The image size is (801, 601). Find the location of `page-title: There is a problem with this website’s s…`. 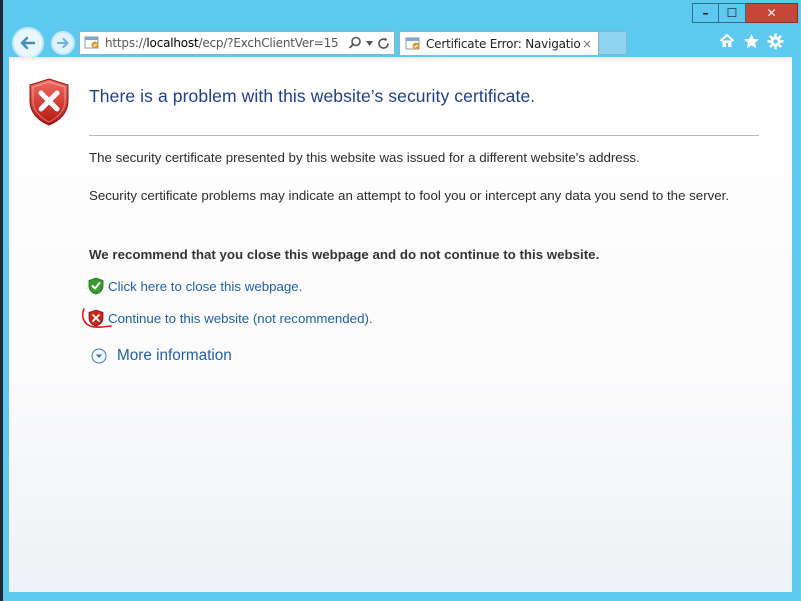

page-title: There is a problem with this website’s s… is located at coordinates (312, 96).